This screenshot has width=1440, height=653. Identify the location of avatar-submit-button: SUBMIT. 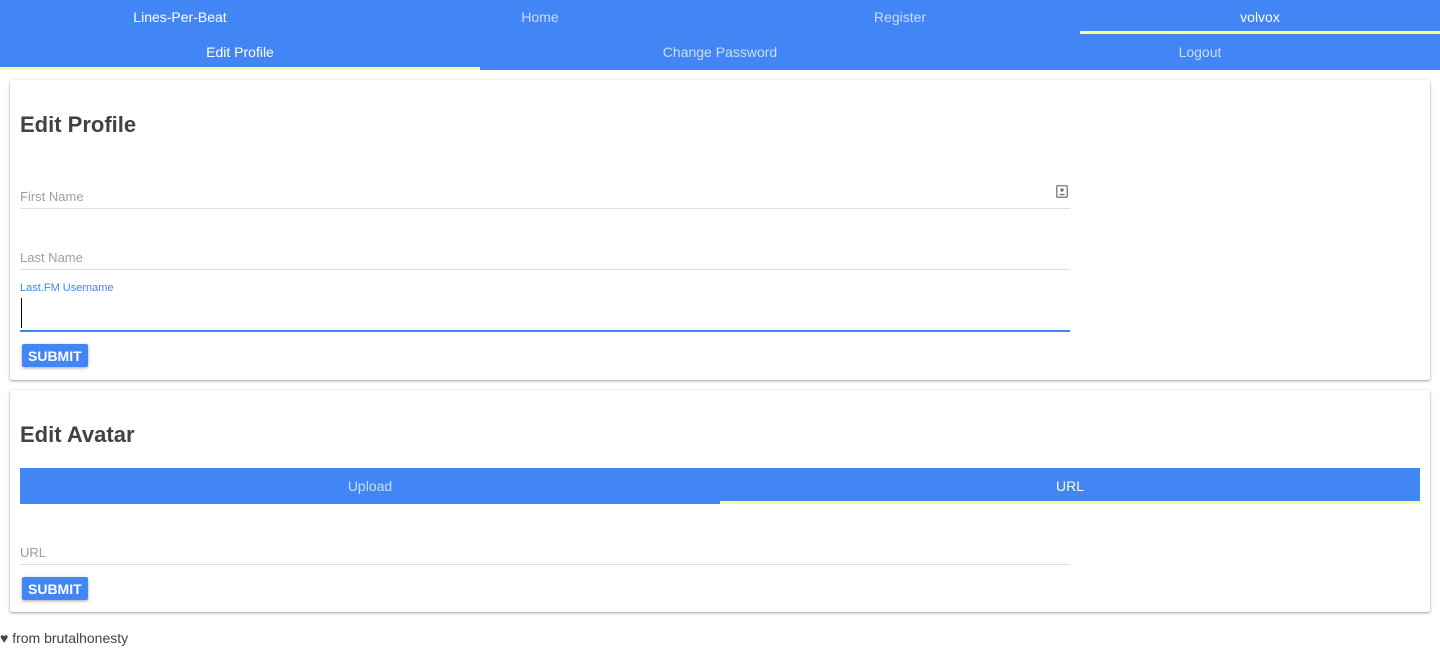
(55, 588).